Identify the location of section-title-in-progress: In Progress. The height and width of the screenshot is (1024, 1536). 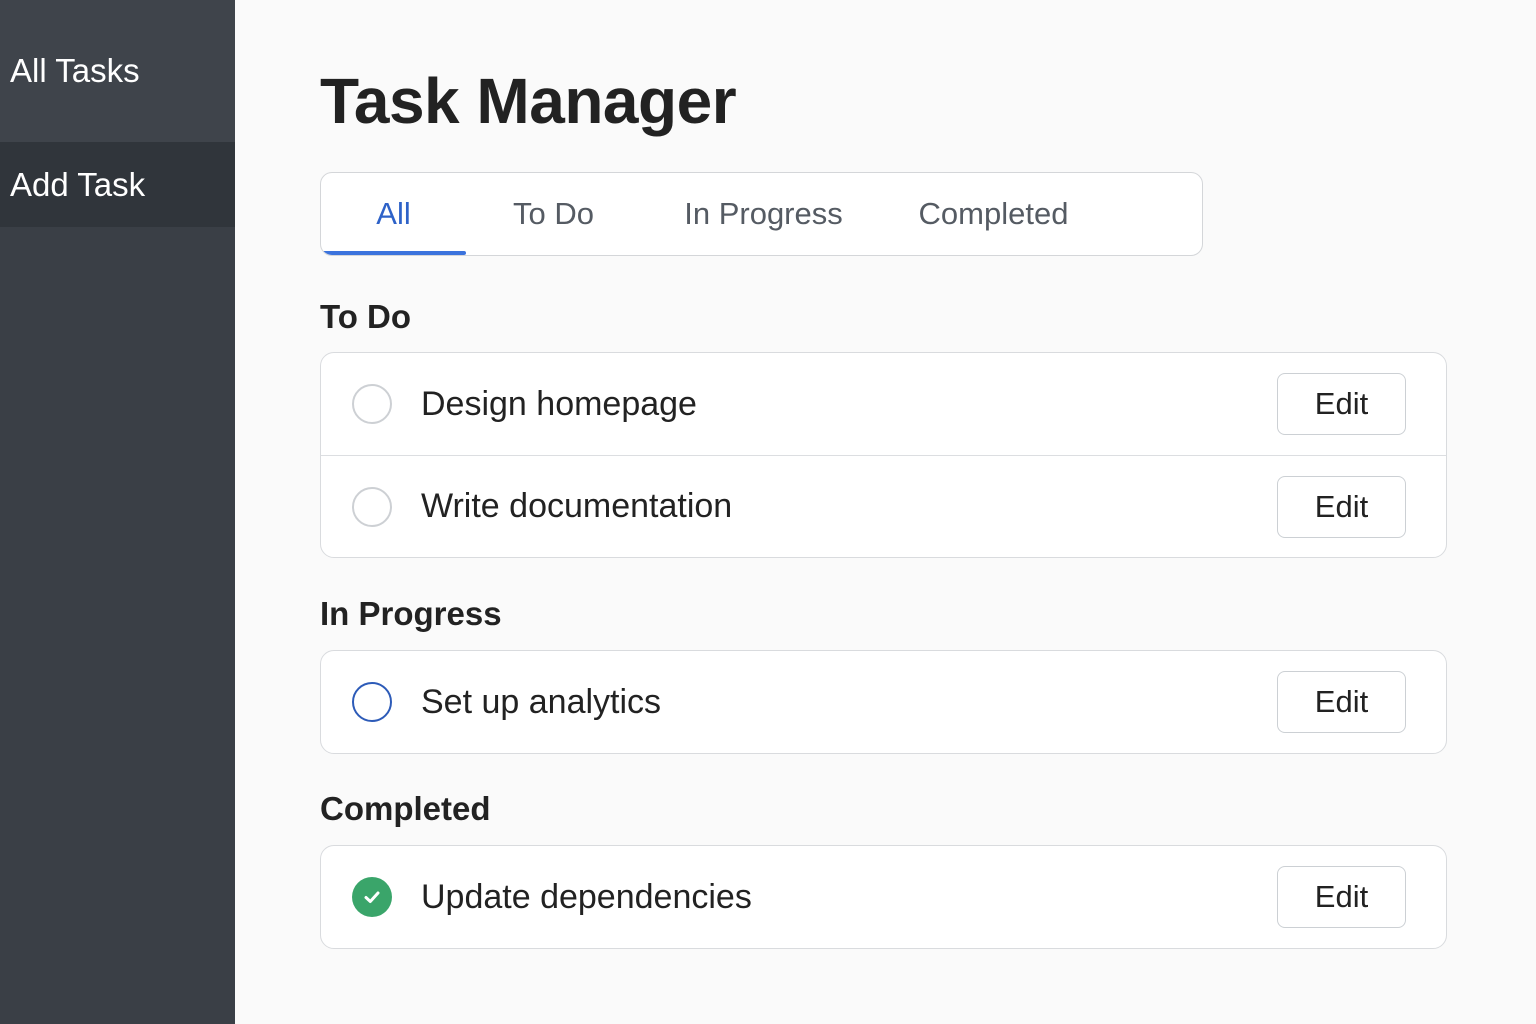
(411, 613).